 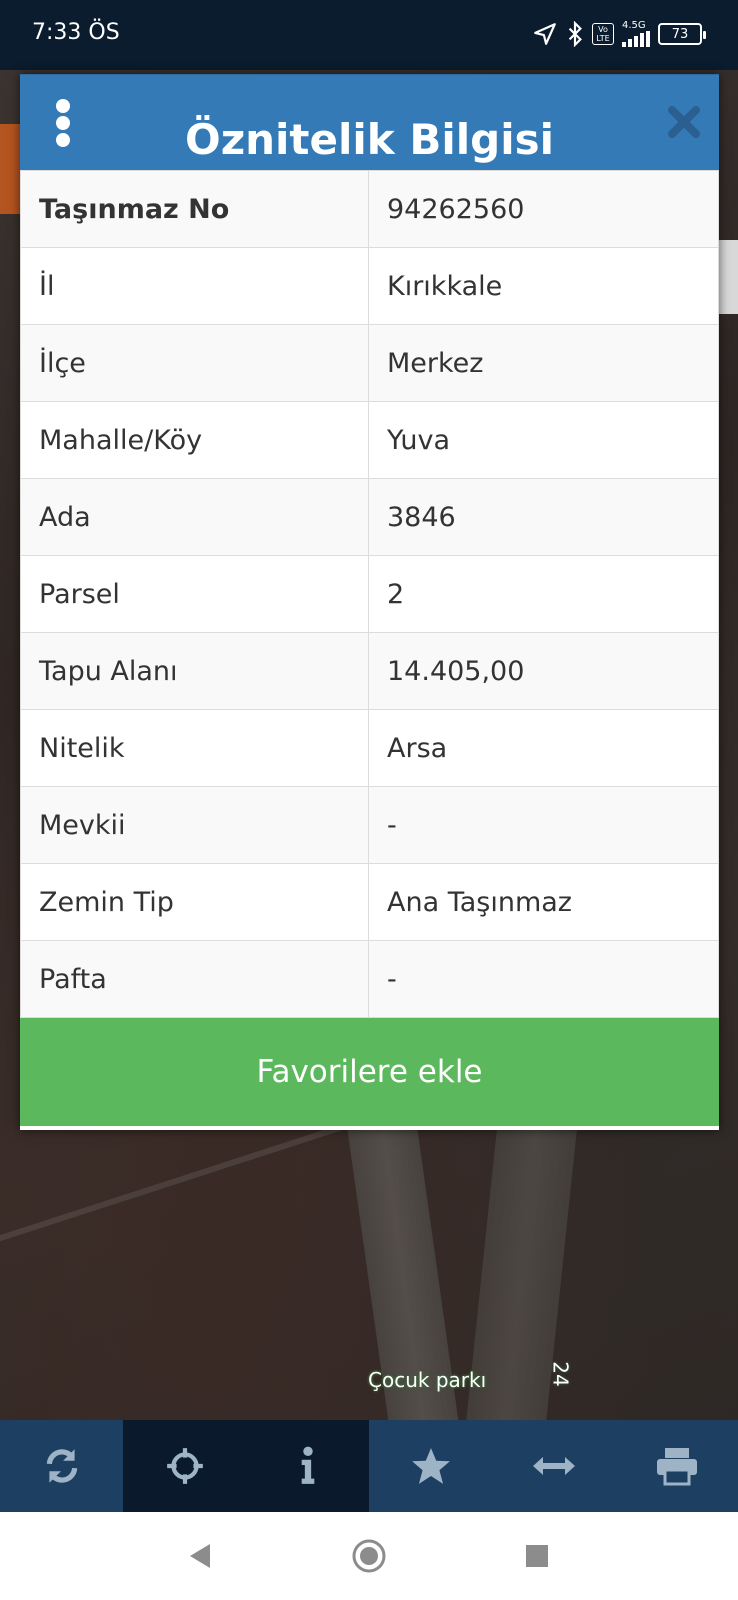 I want to click on measure-icon, so click(x=553, y=1466).